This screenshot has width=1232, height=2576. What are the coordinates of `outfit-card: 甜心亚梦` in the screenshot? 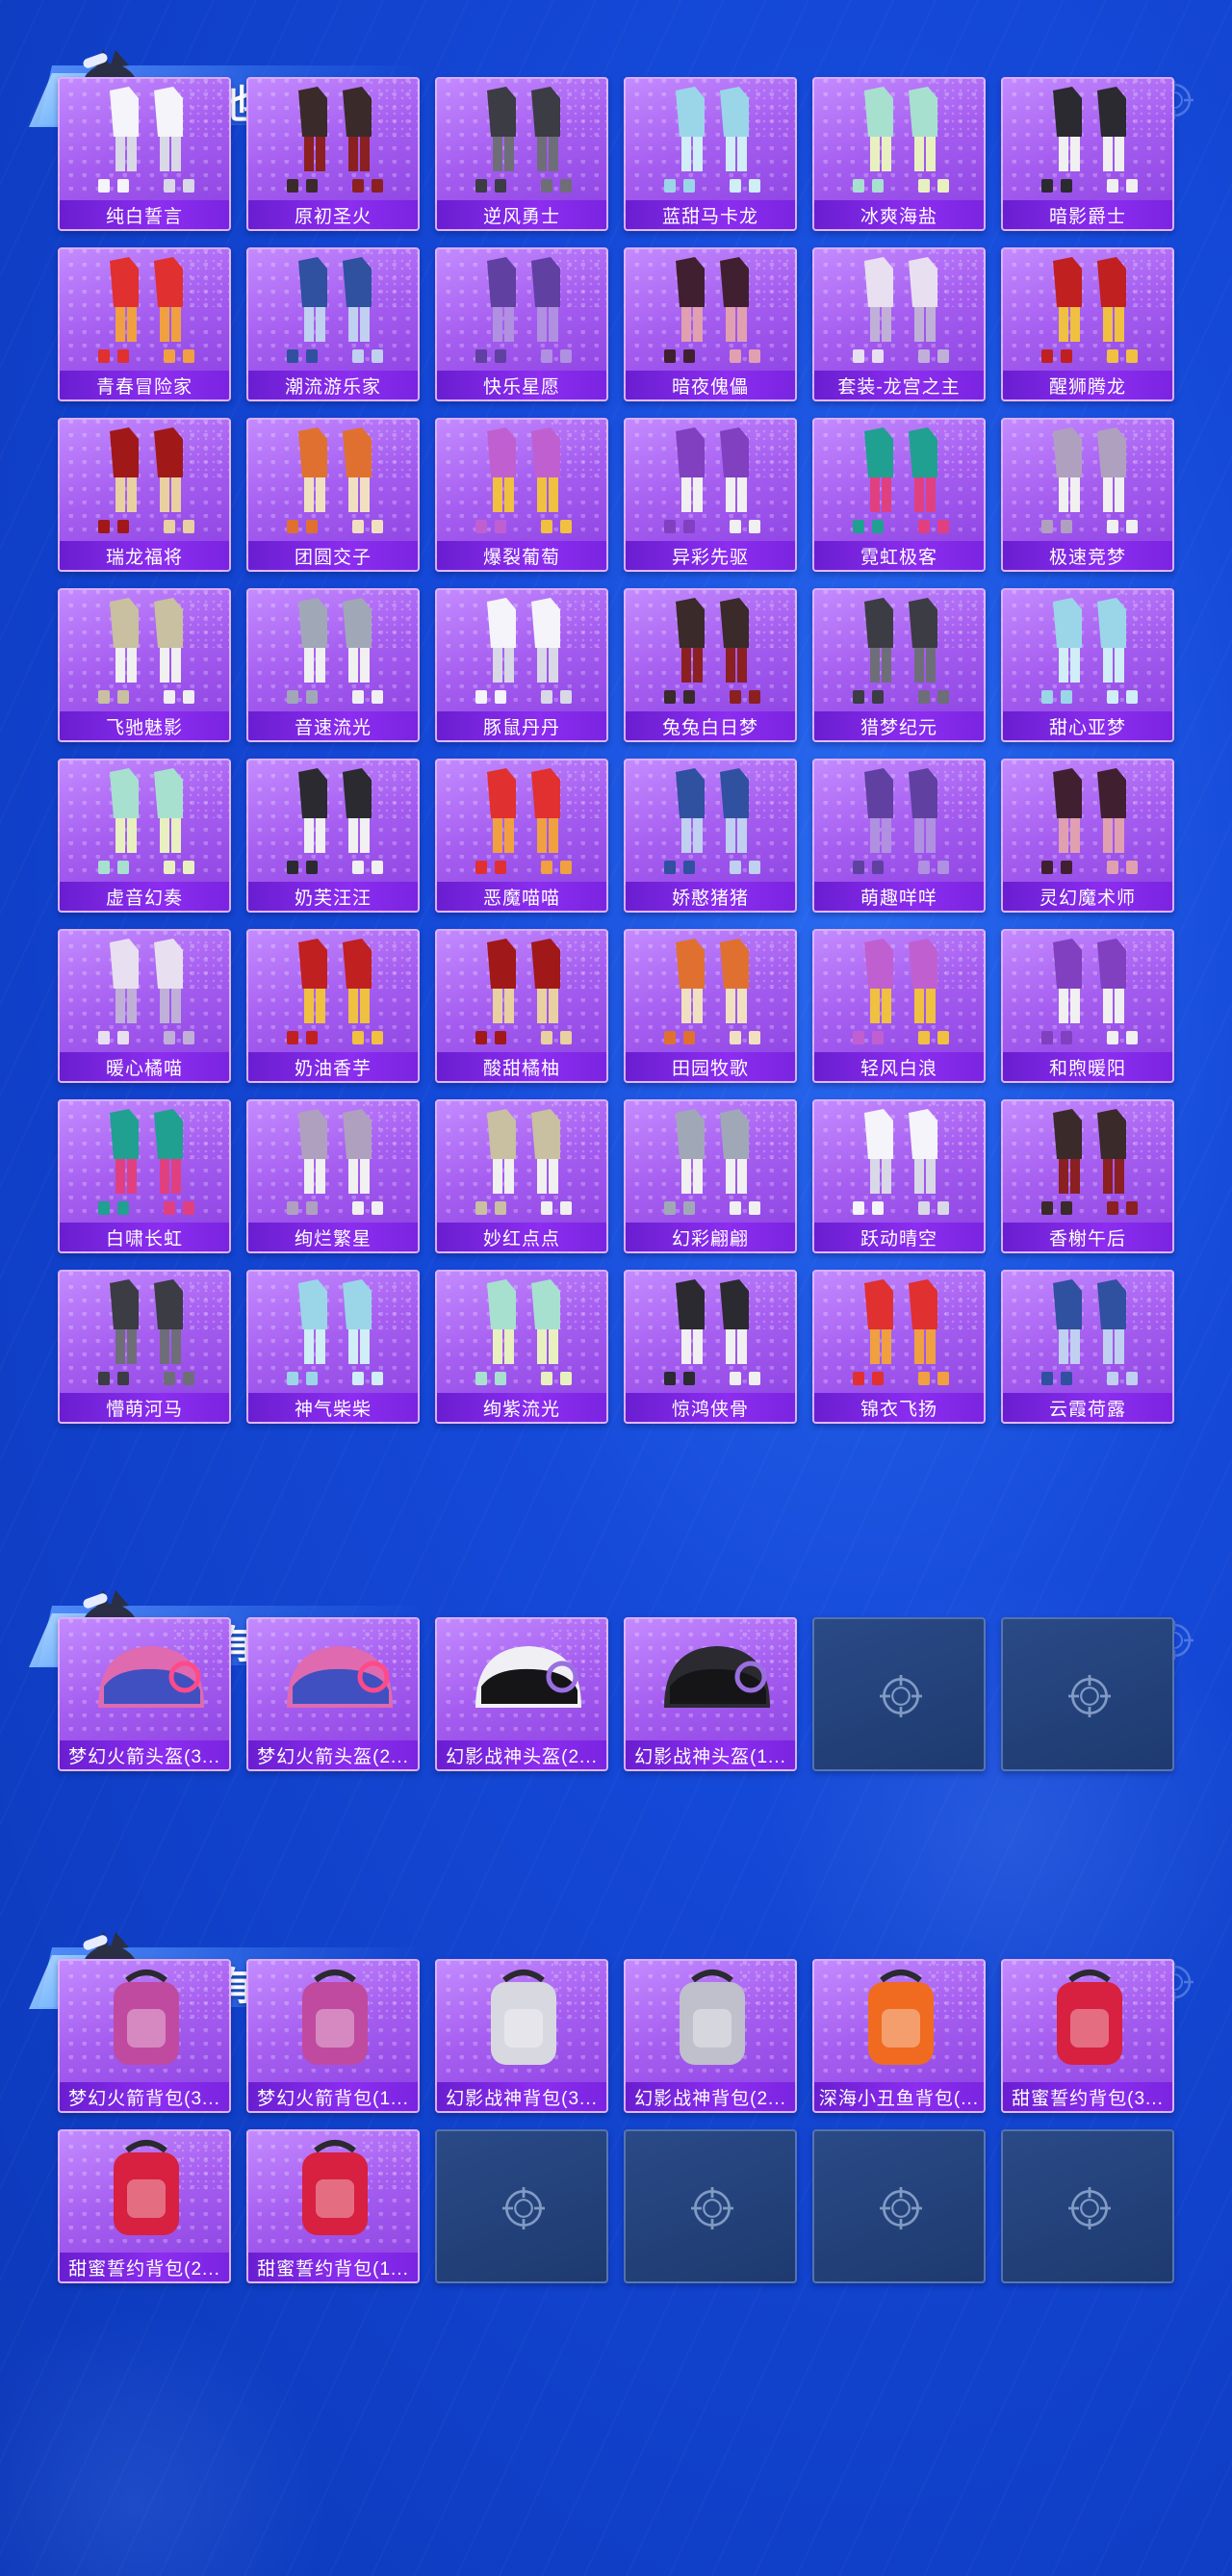 It's located at (1087, 665).